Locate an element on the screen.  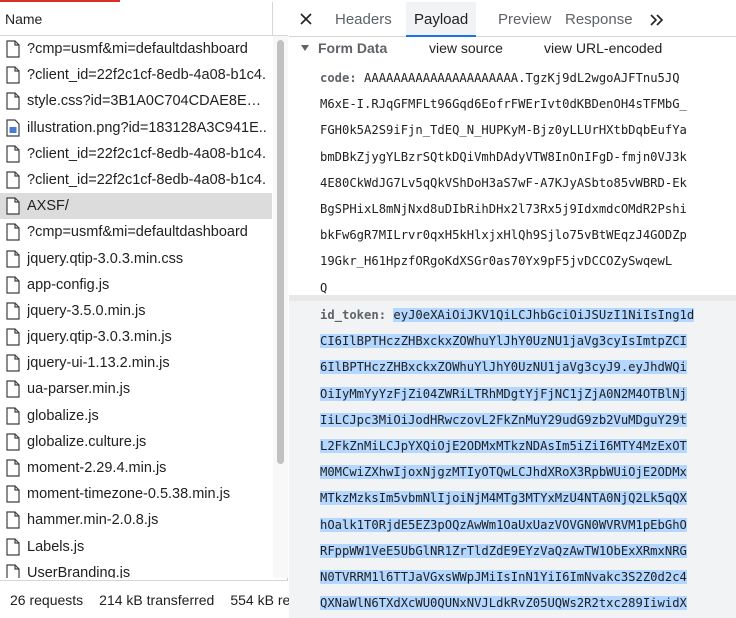
request-name: illustration.png?id=183128A3C941E.. is located at coordinates (147, 127).